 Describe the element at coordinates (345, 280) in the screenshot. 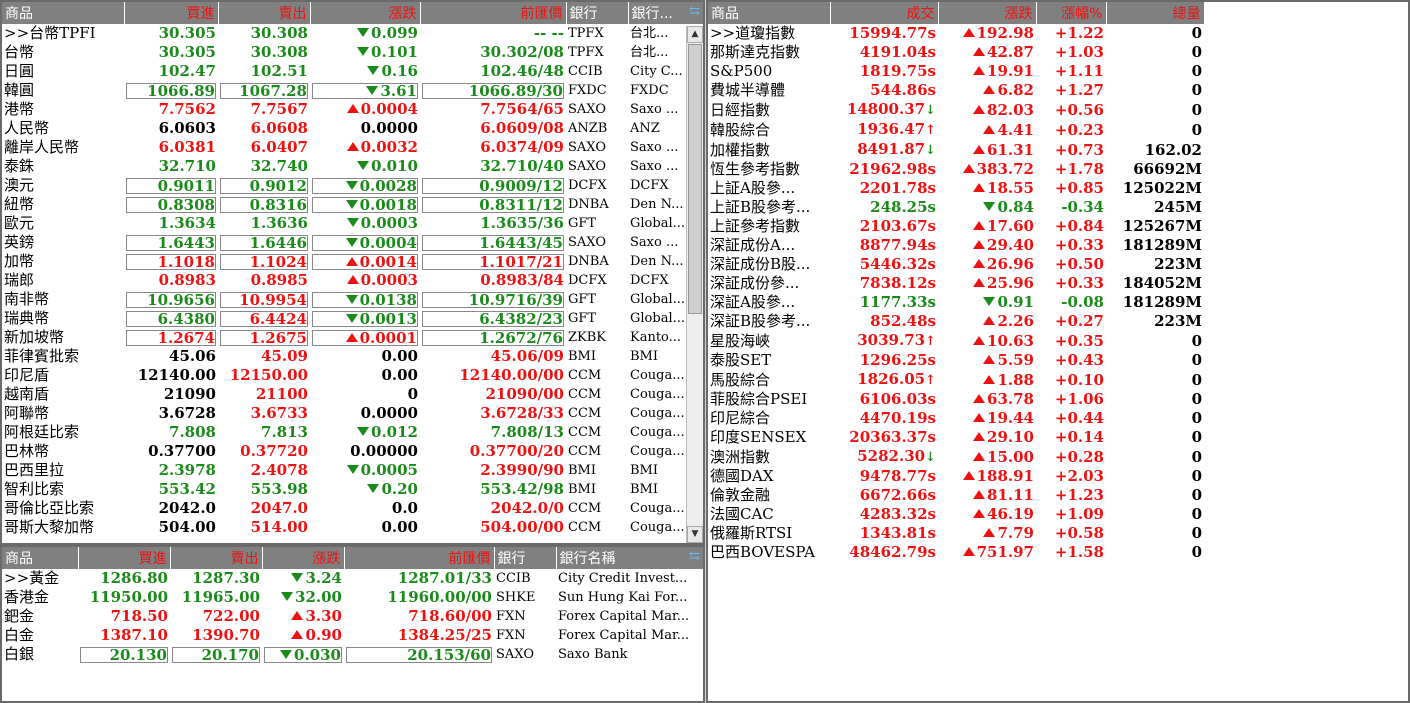

I see `table-row: 瑞郎 0.8983 0.8985 0.0003 0.8983/84 DCFX DCFX` at that location.